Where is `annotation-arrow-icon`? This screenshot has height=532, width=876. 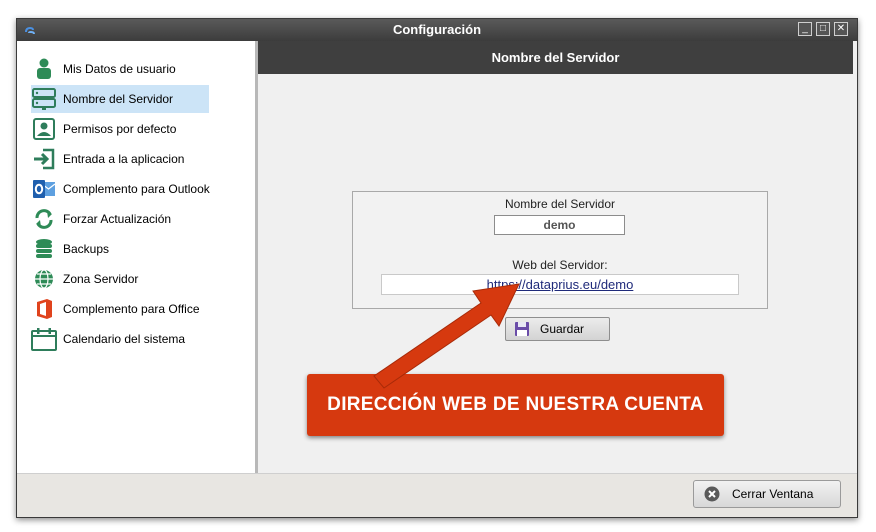 annotation-arrow-icon is located at coordinates (446, 336).